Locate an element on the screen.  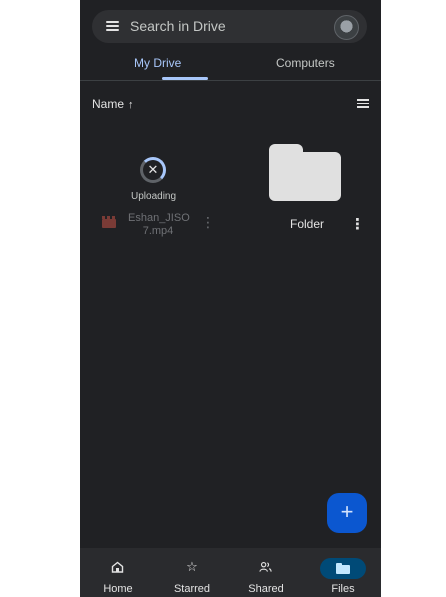
bottom-navigation: Home ☆ Starred Shared Files is located at coordinates (230, 572).